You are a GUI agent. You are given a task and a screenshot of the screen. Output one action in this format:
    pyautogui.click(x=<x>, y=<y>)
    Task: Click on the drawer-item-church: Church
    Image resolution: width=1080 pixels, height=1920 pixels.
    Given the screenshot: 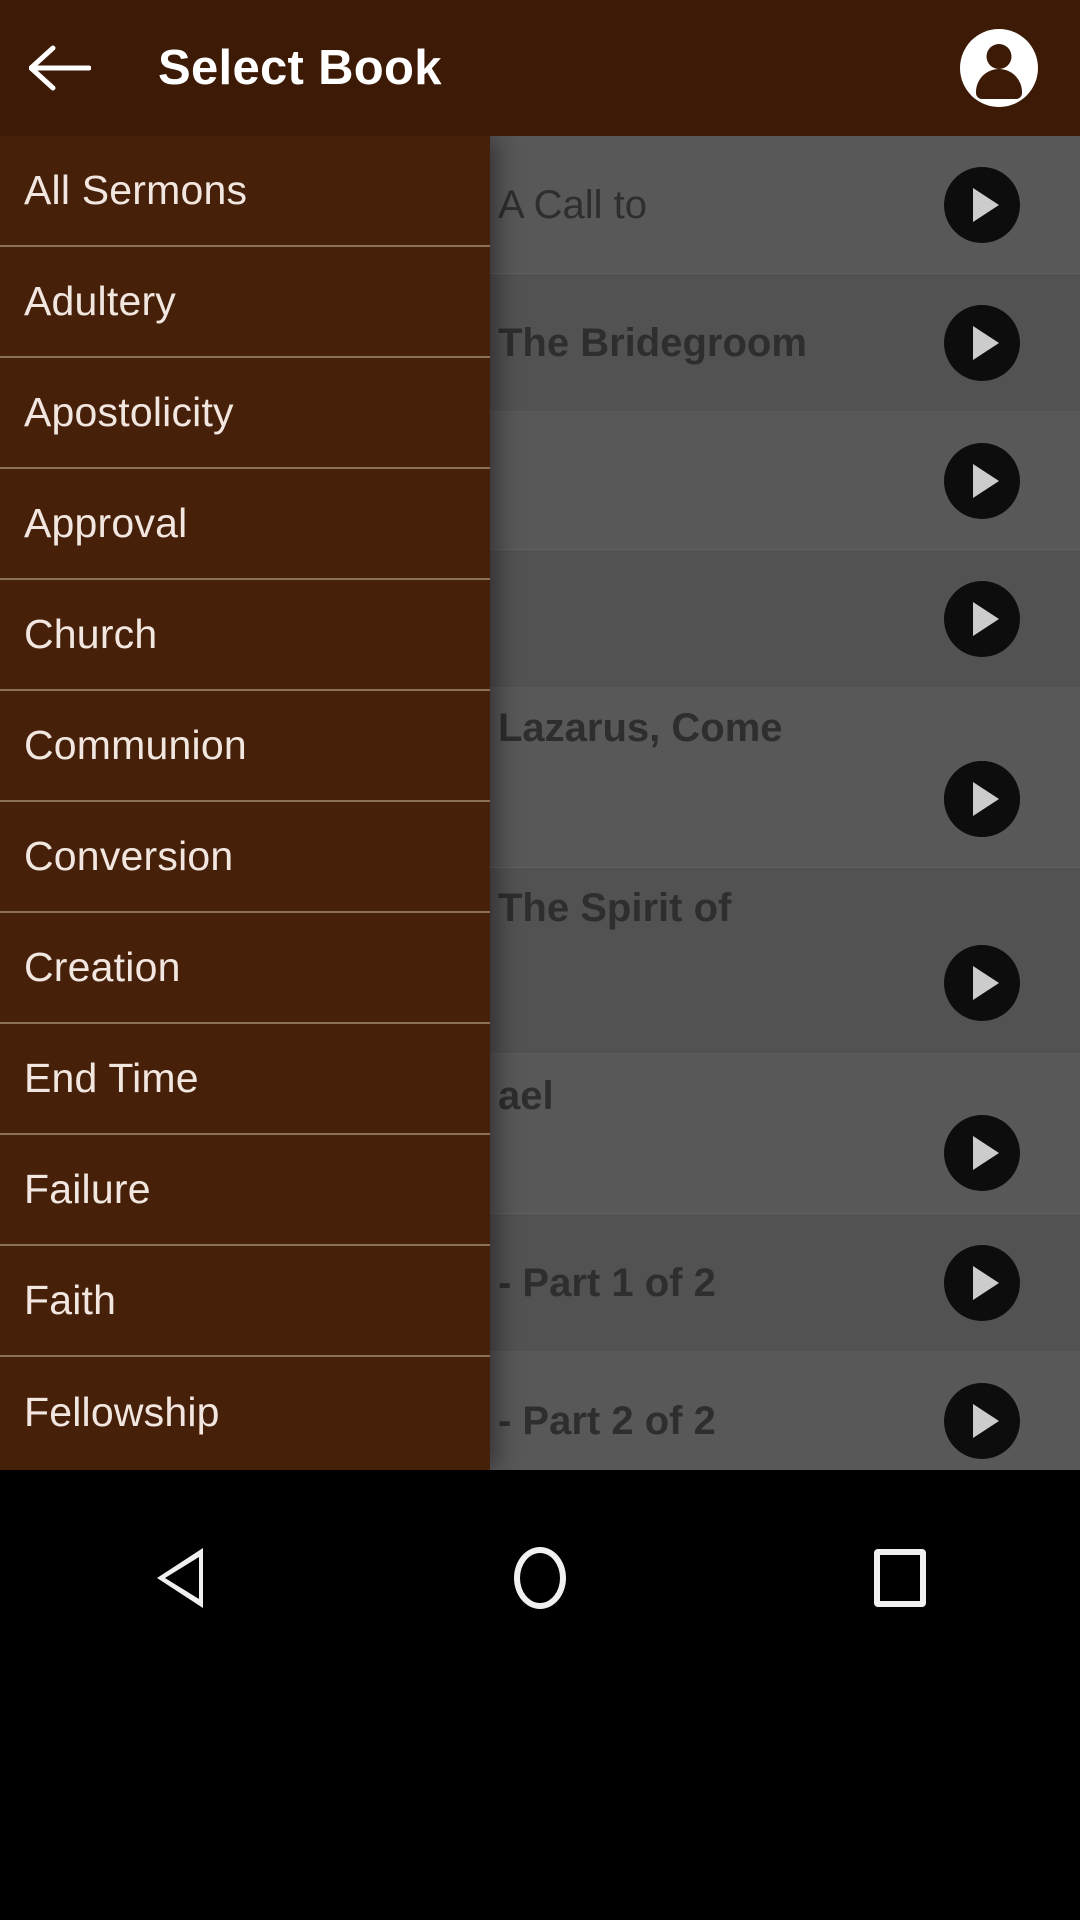 What is the action you would take?
    pyautogui.click(x=245, y=635)
    